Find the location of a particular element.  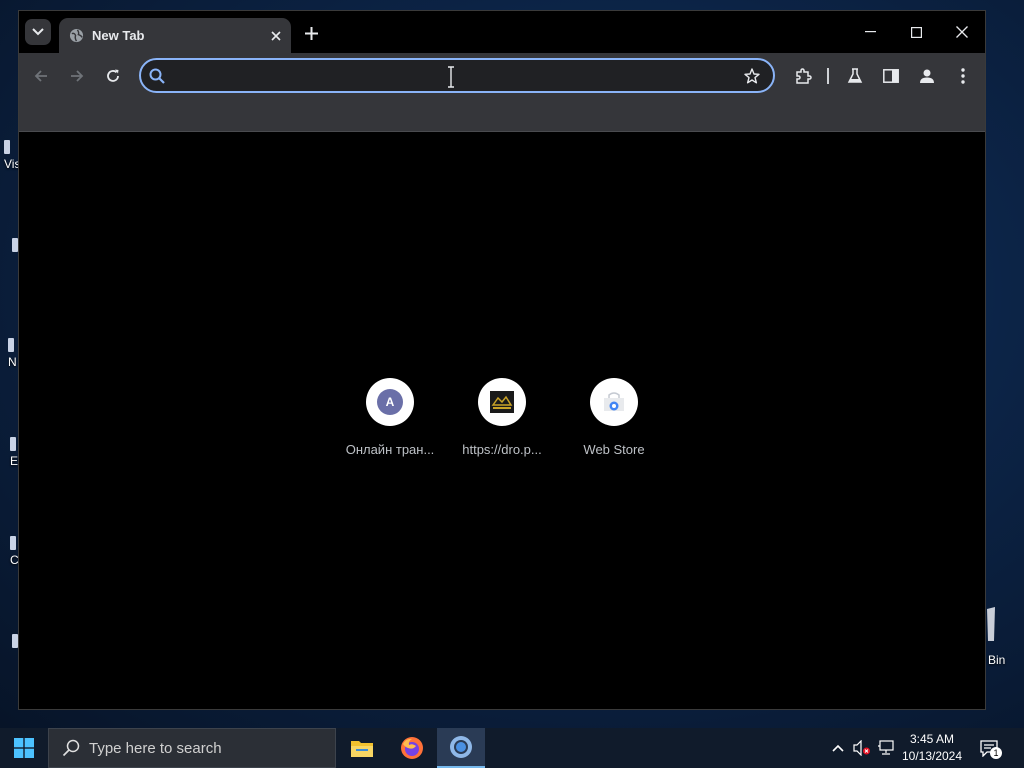

desktop-icon: N is located at coordinates (12, 353).